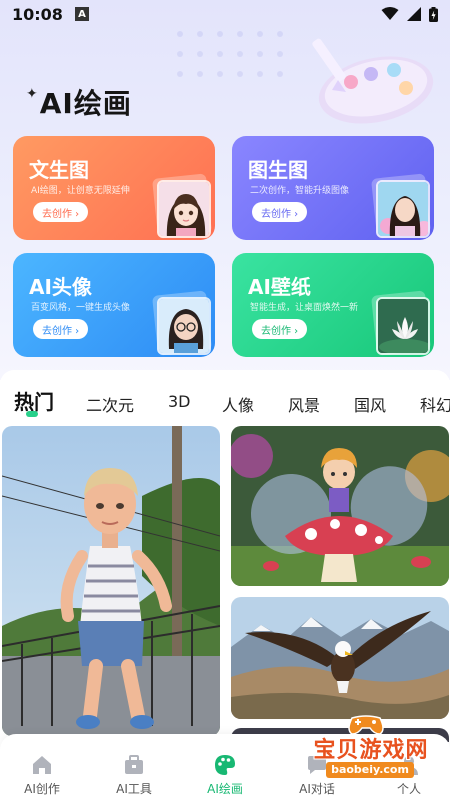 The height and width of the screenshot is (800, 450). I want to click on page-title: ✦ AI绘画, so click(79, 102).